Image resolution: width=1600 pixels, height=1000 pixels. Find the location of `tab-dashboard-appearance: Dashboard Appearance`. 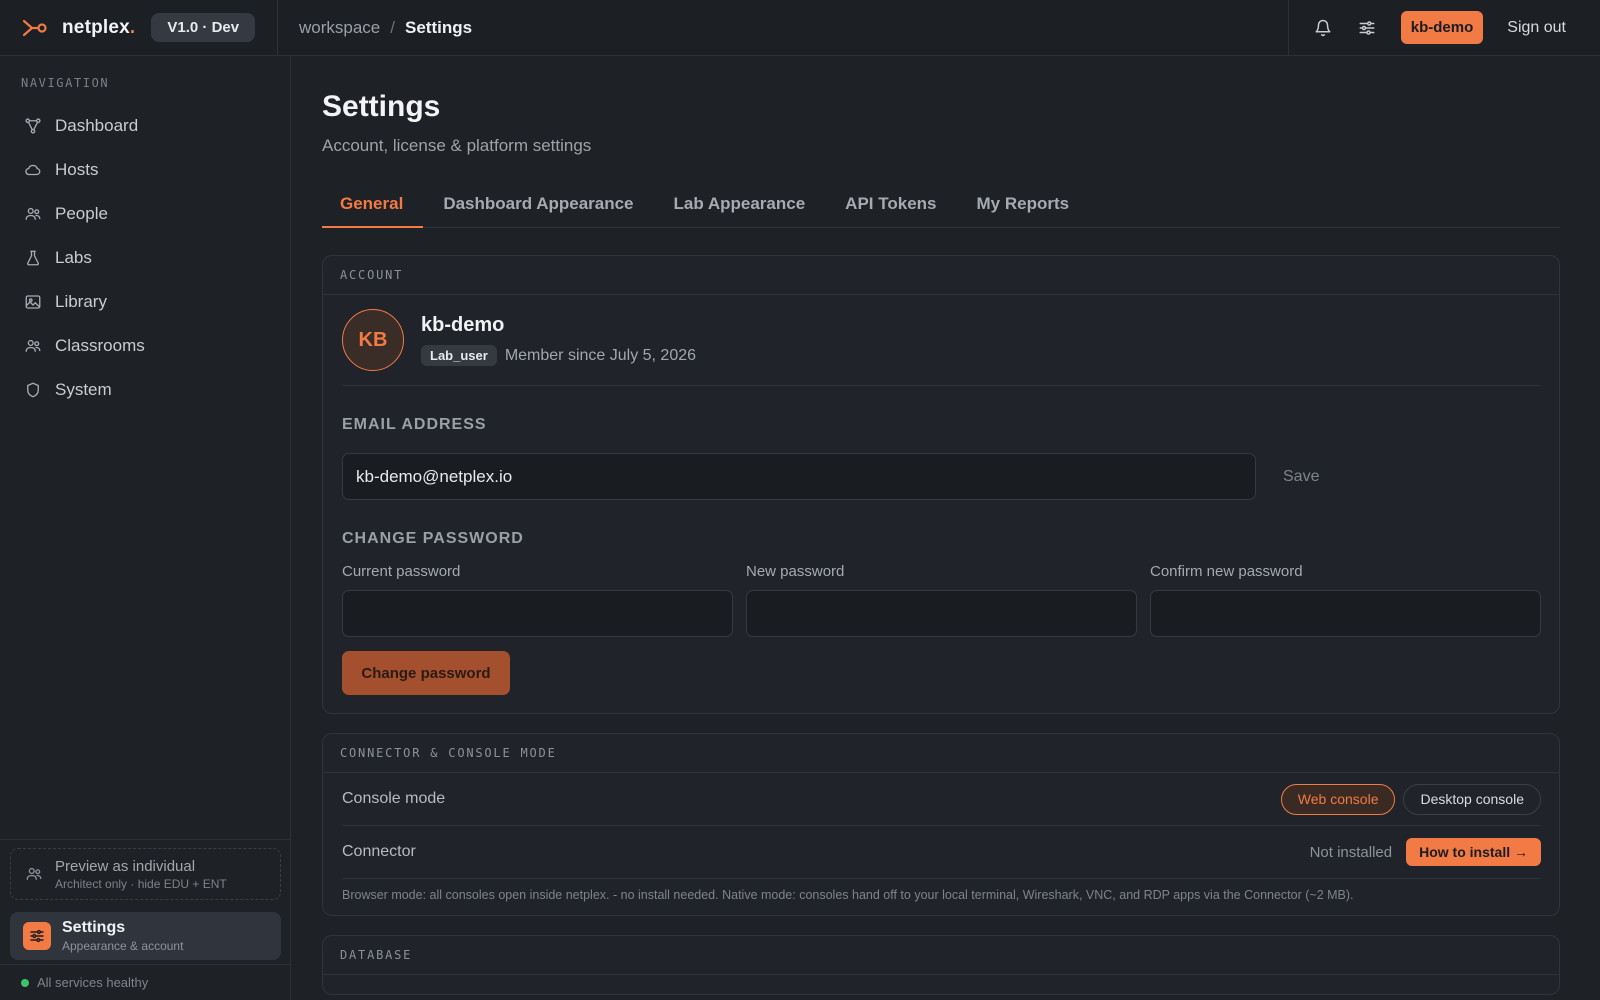

tab-dashboard-appearance: Dashboard Appearance is located at coordinates (538, 204).